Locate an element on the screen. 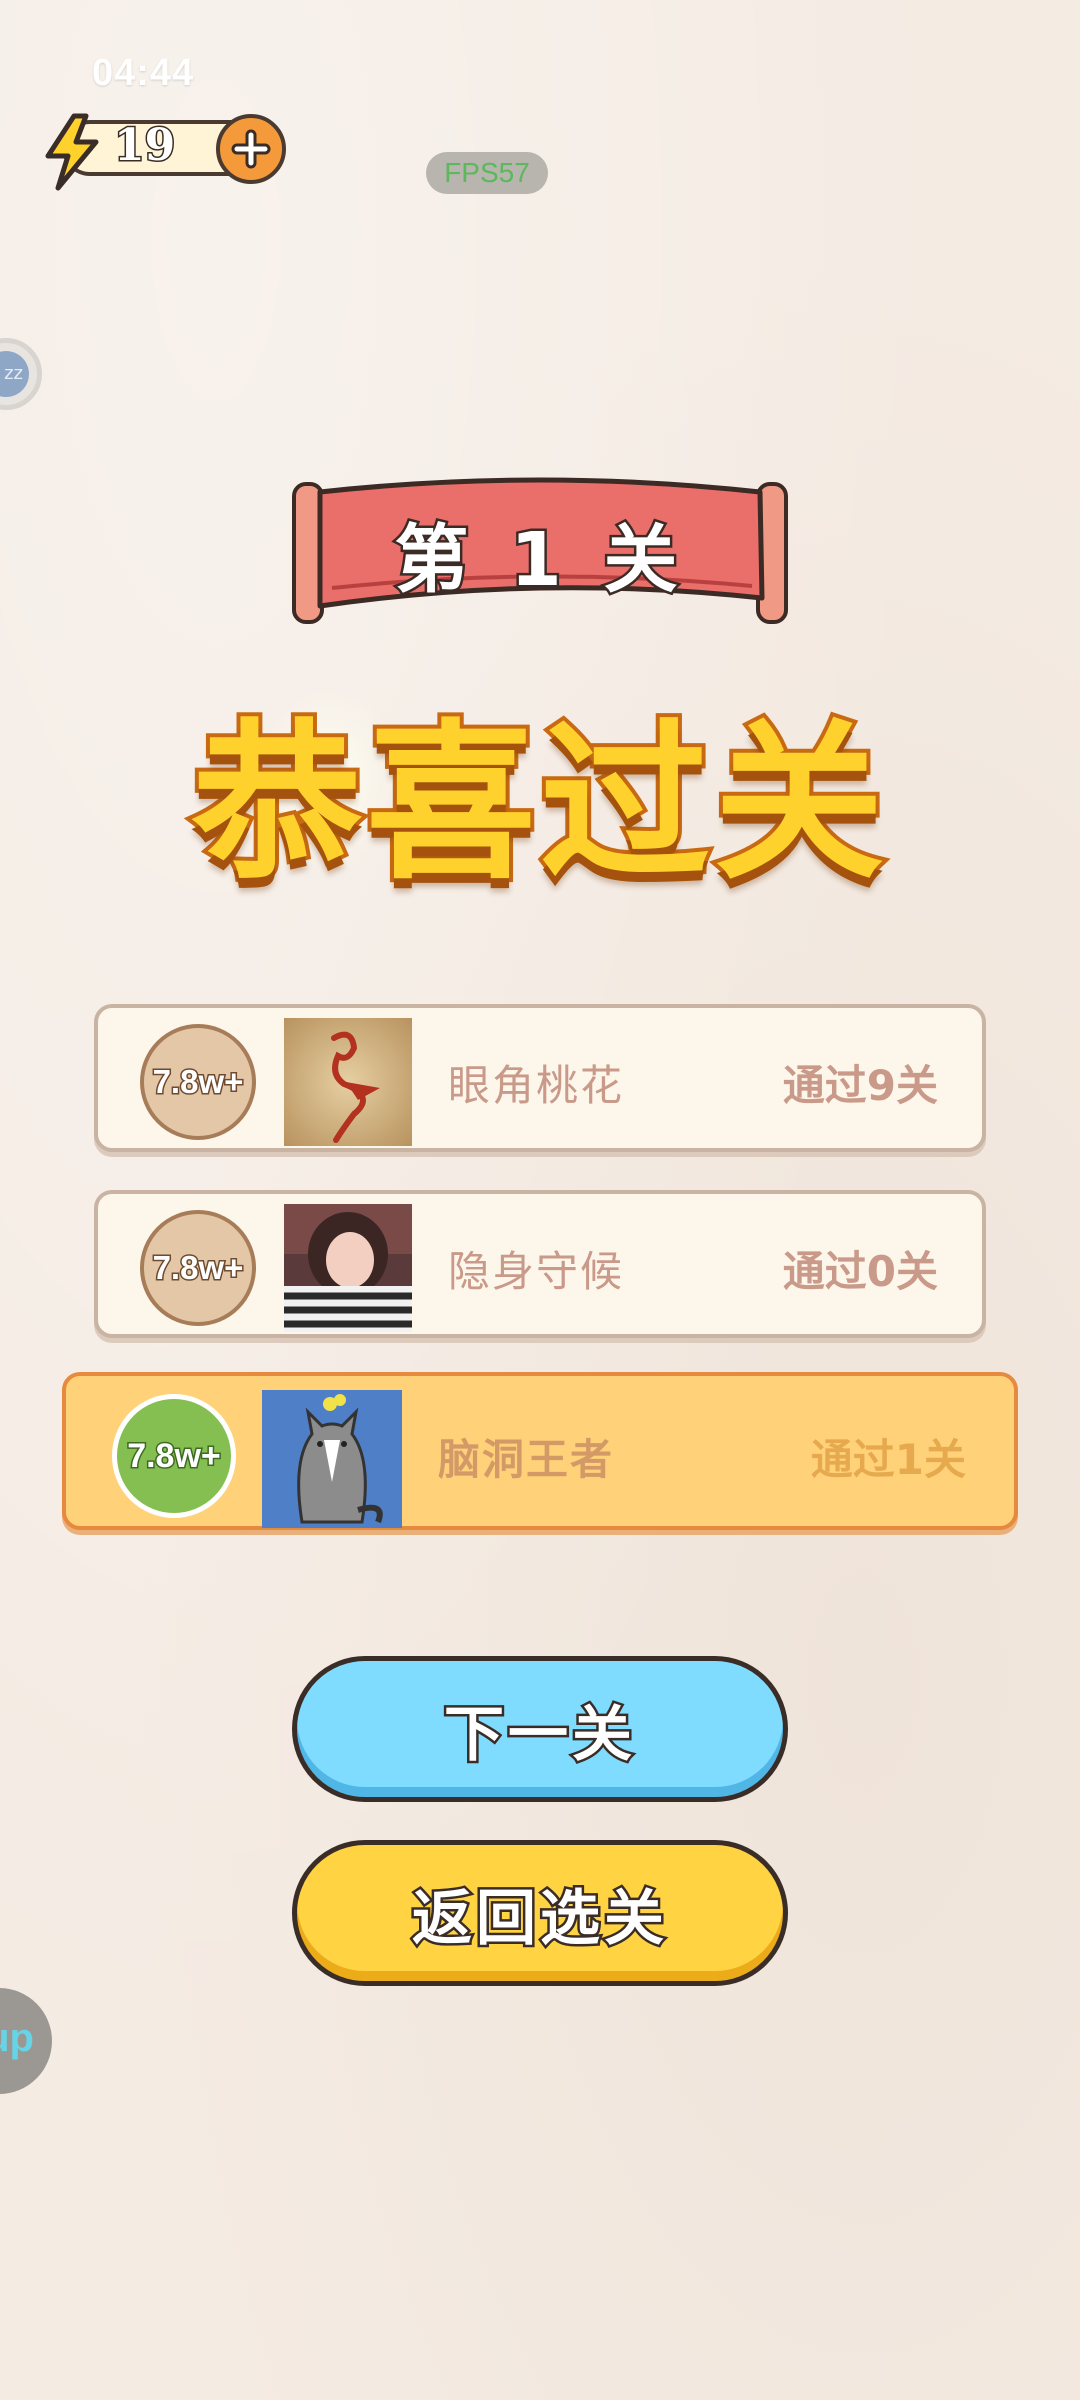 Image resolution: width=1080 pixels, height=2400 pixels. player-name: 脑洞王者 is located at coordinates (526, 1459).